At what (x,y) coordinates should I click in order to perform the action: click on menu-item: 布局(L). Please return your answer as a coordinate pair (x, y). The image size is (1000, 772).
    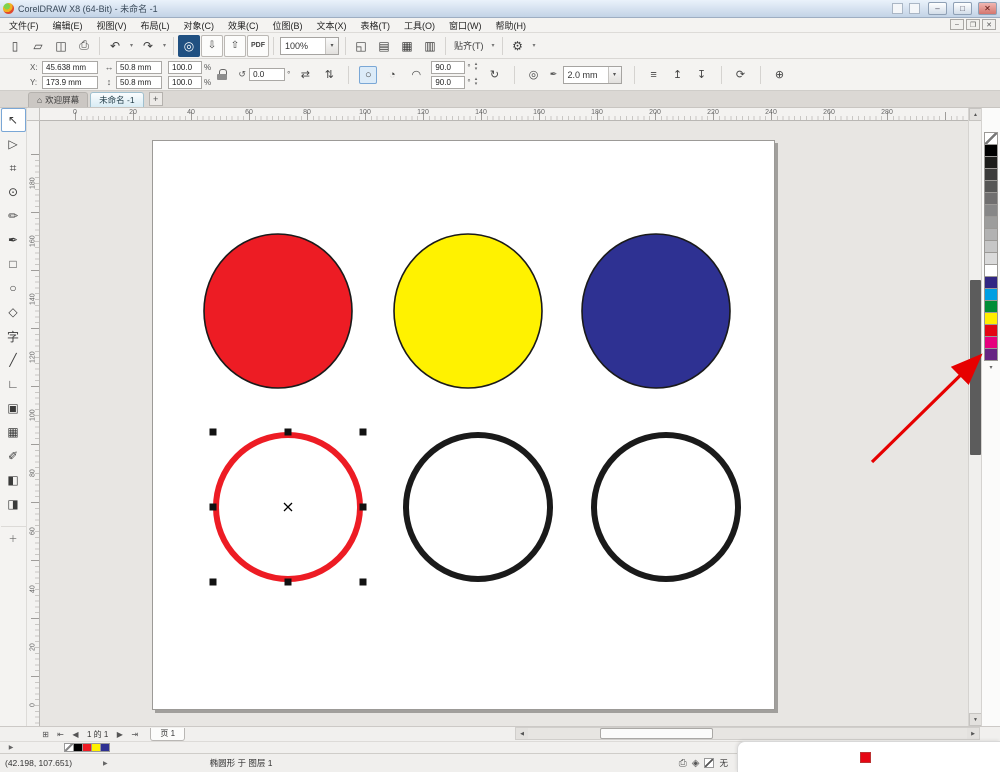
    Looking at the image, I should click on (155, 25).